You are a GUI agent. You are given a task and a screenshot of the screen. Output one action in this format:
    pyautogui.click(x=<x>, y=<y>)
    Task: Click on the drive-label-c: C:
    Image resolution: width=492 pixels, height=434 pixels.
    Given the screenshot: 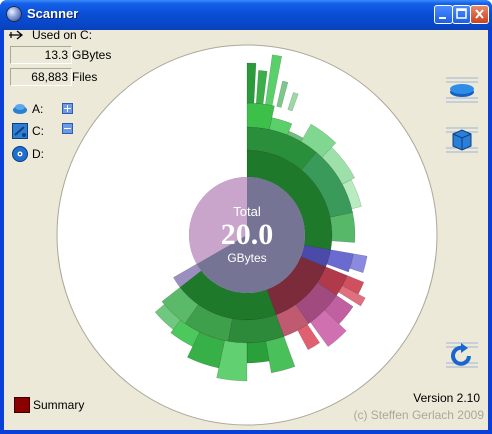 What is the action you would take?
    pyautogui.click(x=38, y=131)
    